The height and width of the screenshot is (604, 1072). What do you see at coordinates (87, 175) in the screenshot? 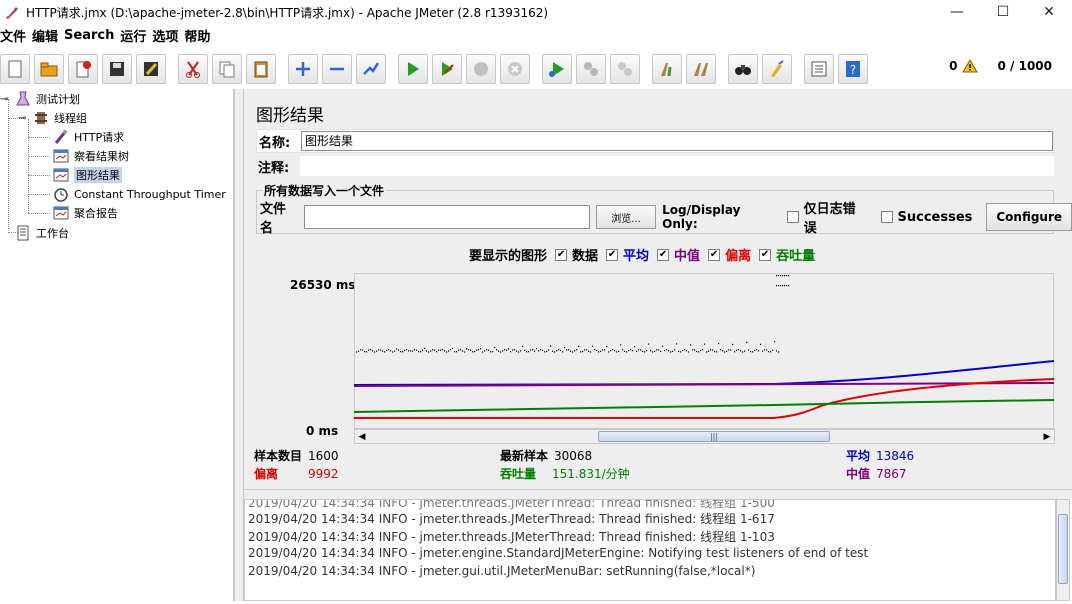
I see `tree-item-graph-results: 图形结果` at bounding box center [87, 175].